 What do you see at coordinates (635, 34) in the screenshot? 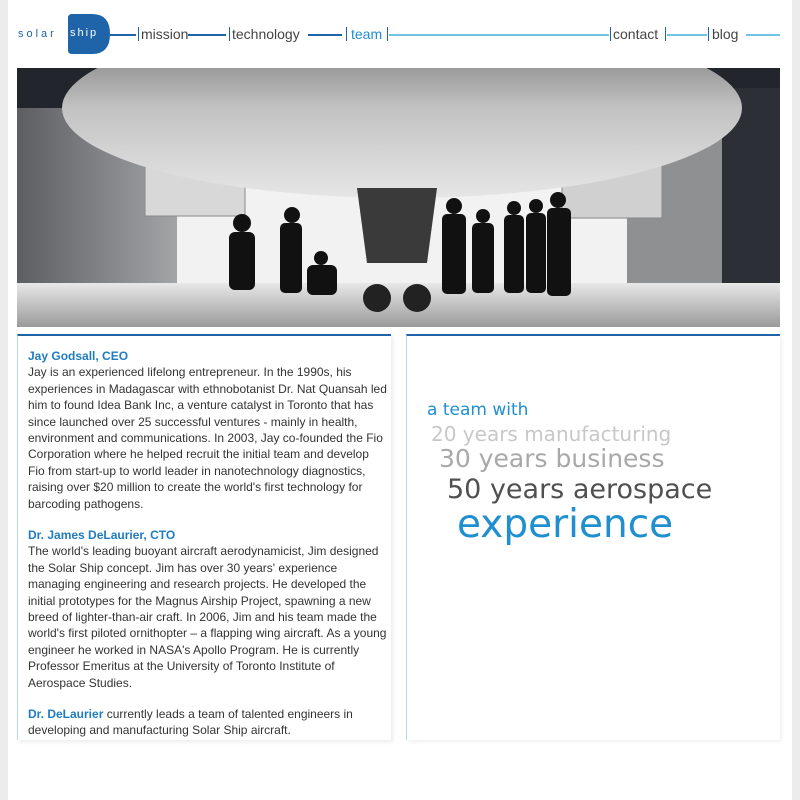
I see `nav-contact: contact` at bounding box center [635, 34].